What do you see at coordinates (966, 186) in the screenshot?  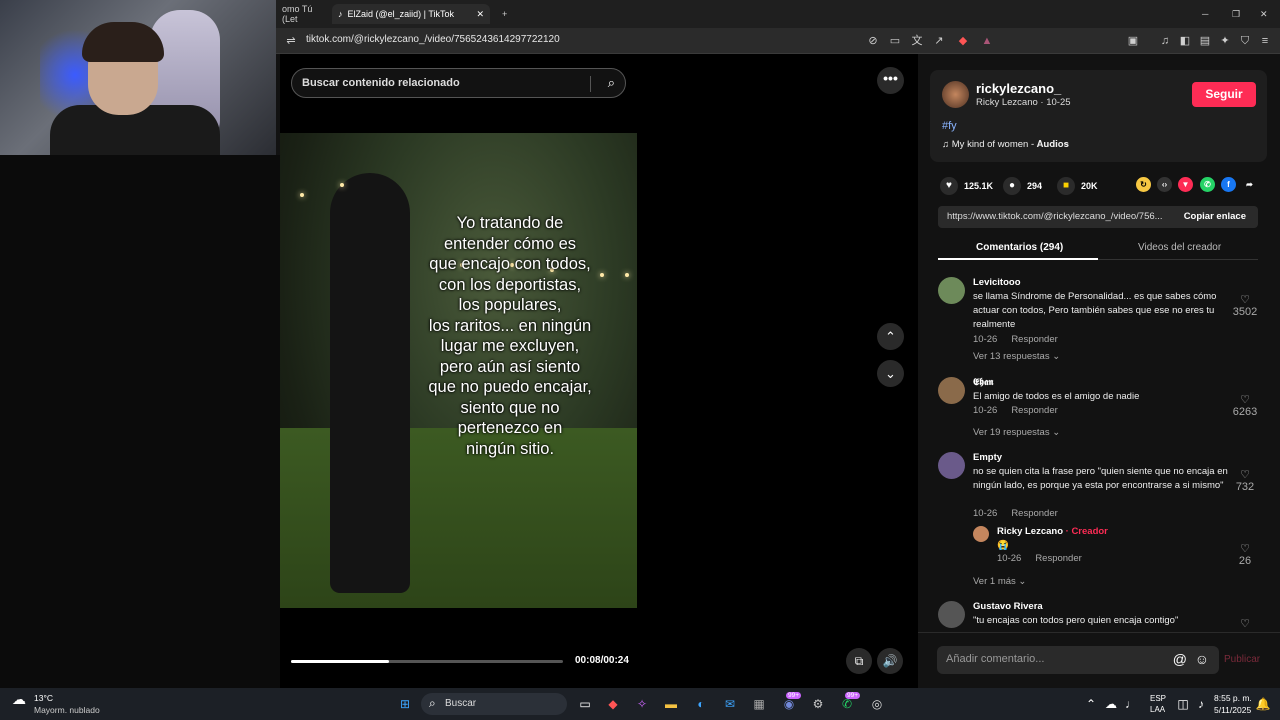 I see `like-button: ♥ 125.1K` at bounding box center [966, 186].